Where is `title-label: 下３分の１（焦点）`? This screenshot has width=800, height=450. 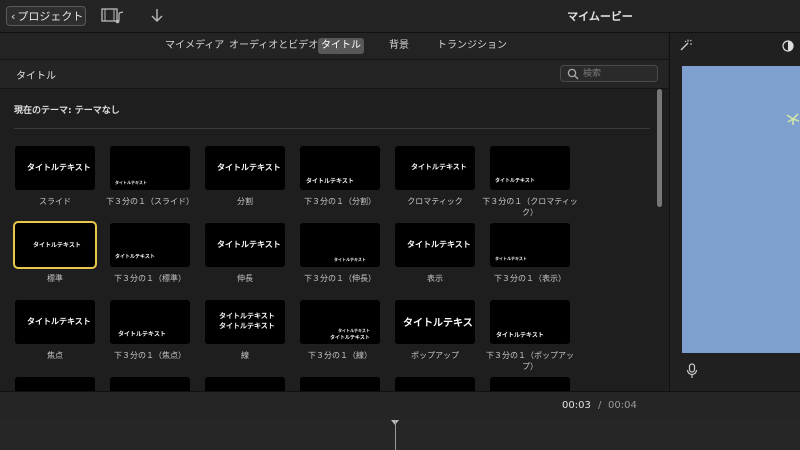
title-label: 下３分の１（焦点） is located at coordinates (150, 355).